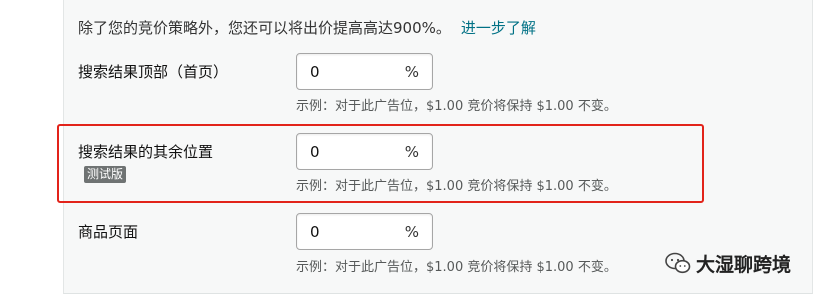 The height and width of the screenshot is (299, 823). Describe the element at coordinates (146, 152) in the screenshot. I see `rest-of-search-label: 搜索结果的其余位置` at that location.